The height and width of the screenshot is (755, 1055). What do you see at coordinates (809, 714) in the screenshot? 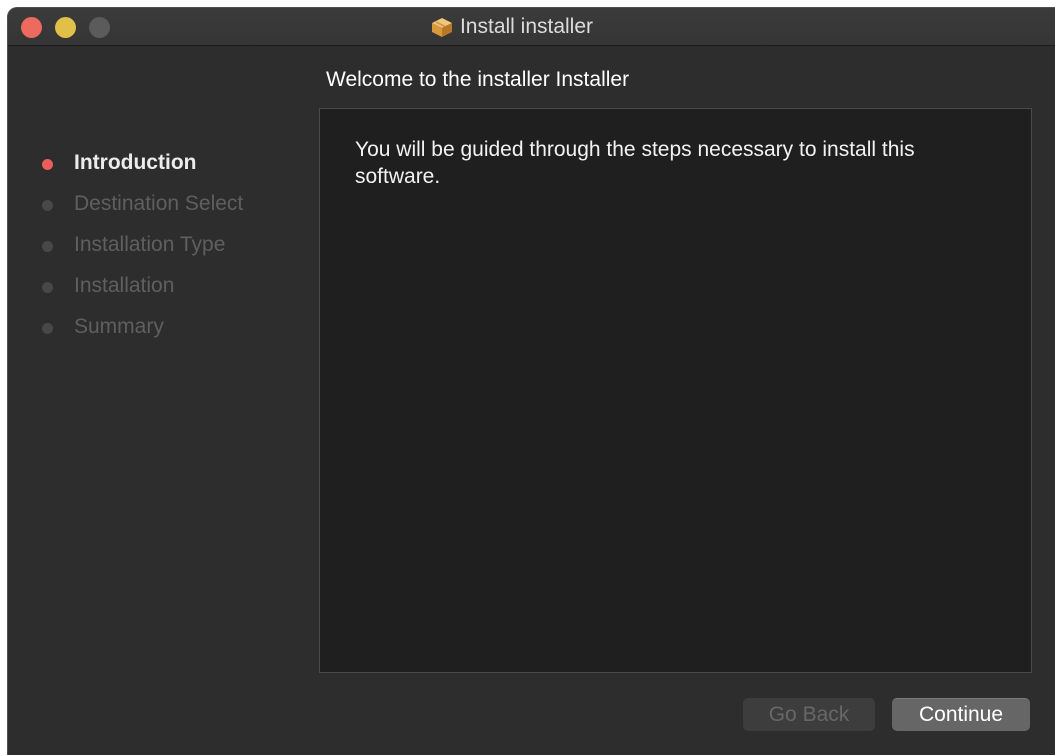
I see `go-back-button: Go Back` at bounding box center [809, 714].